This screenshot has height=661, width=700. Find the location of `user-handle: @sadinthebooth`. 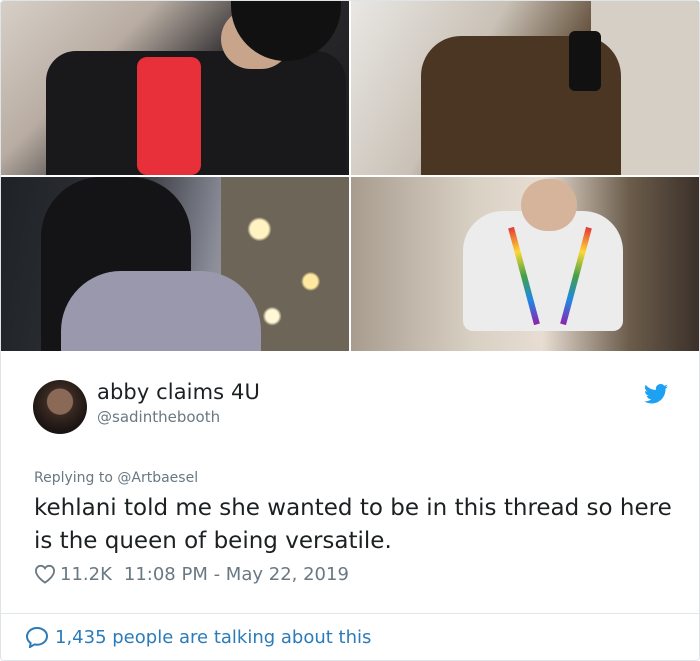

user-handle: @sadinthebooth is located at coordinates (158, 417).